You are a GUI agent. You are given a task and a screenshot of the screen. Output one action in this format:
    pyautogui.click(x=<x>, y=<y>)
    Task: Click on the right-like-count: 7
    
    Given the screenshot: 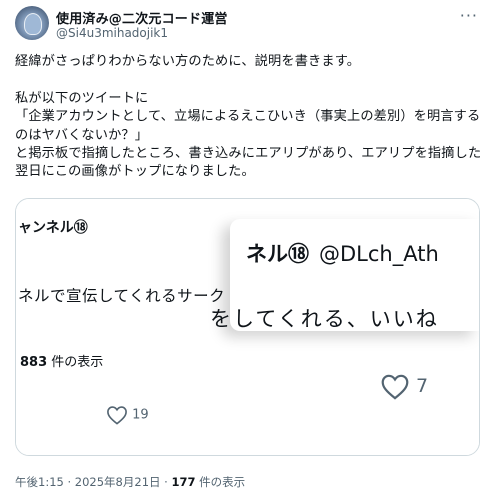 What is the action you would take?
    pyautogui.click(x=404, y=386)
    